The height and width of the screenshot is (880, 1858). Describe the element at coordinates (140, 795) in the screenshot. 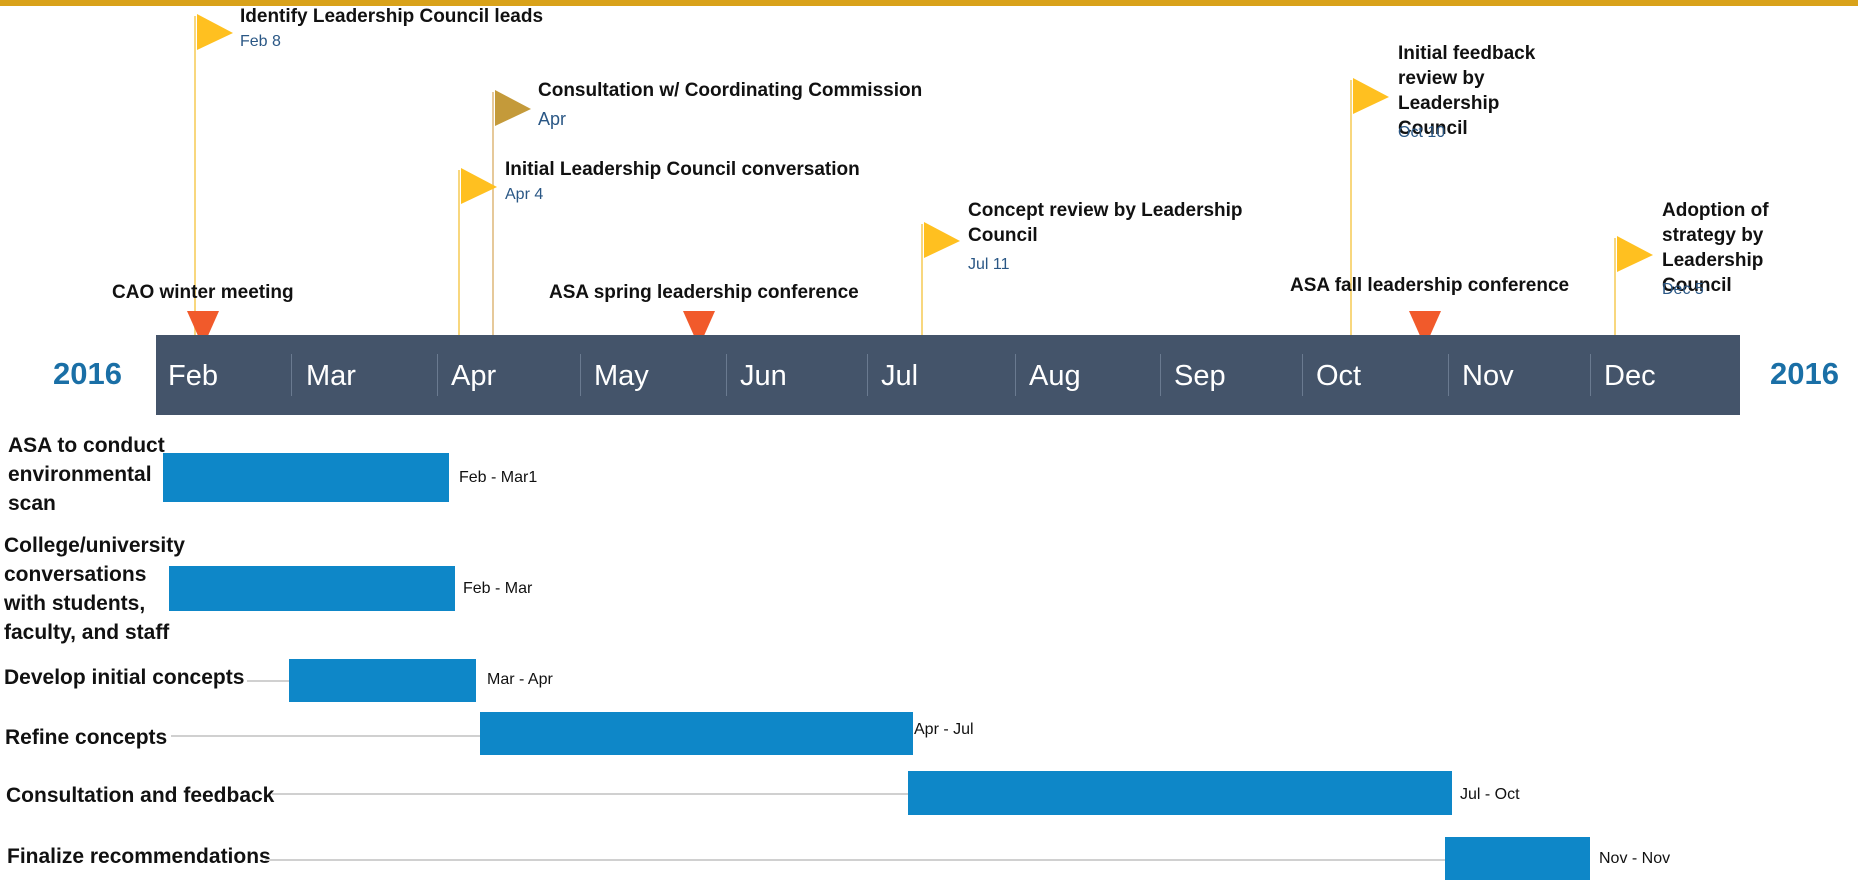

I see `task-label: Consultation and feedback` at that location.